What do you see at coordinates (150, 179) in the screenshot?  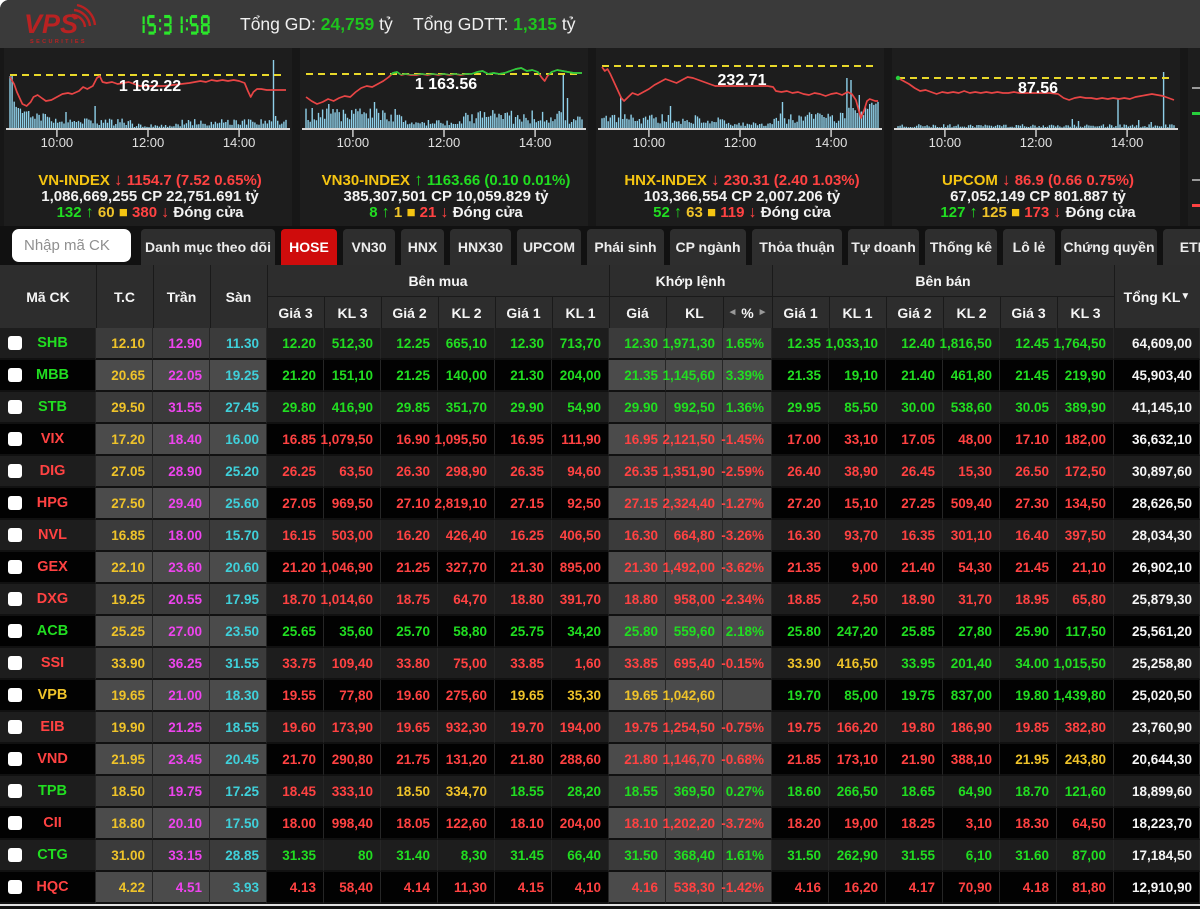 I see `svg-text:VN-INDEX ↓ 1154.7 (7.52 0.65: VN-INDEX ↓ 1154.7 (7.52 0.65%)` at bounding box center [150, 179].